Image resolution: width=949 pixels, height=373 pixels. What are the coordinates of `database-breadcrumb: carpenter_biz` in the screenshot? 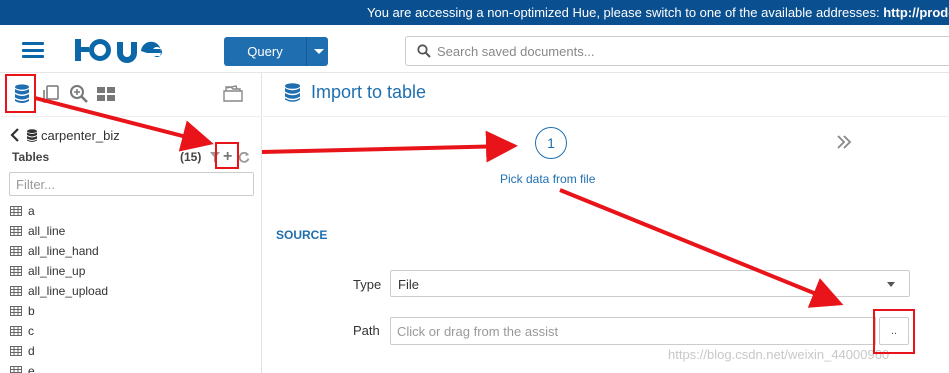 It's located at (65, 135).